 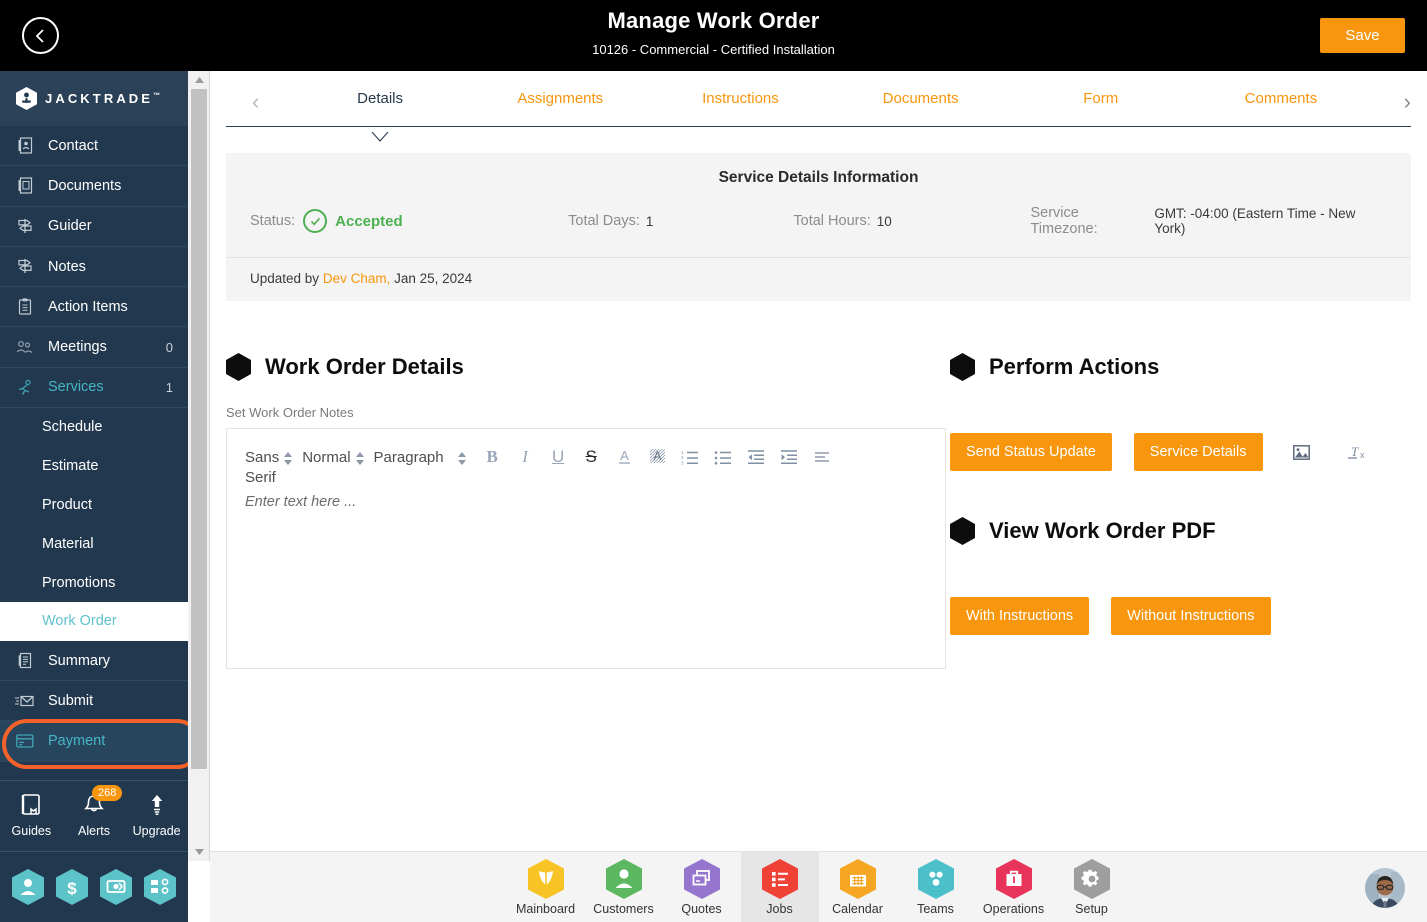 What do you see at coordinates (199, 80) in the screenshot?
I see `scroll-up-arrow` at bounding box center [199, 80].